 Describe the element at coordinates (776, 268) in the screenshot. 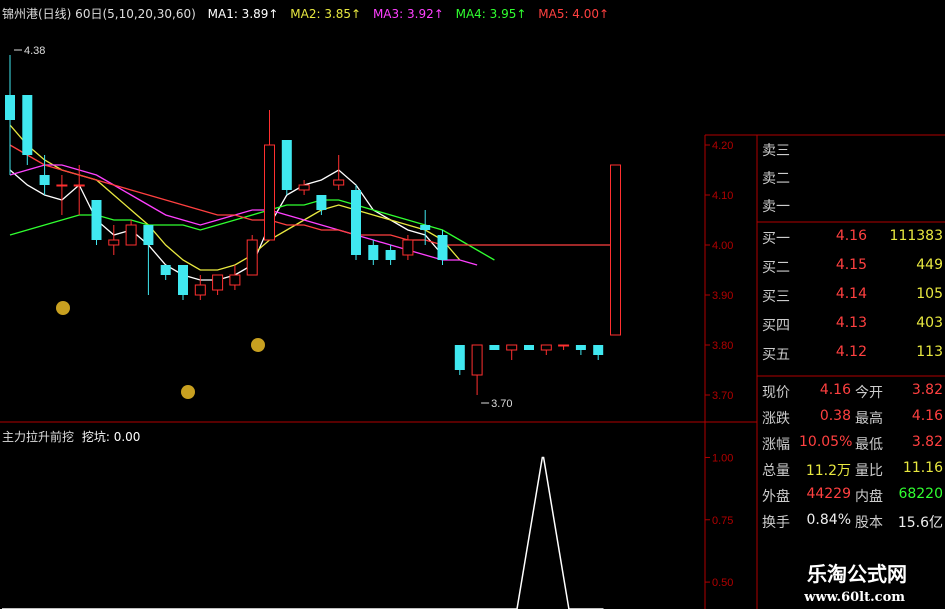

I see `buy-label: 买二` at that location.